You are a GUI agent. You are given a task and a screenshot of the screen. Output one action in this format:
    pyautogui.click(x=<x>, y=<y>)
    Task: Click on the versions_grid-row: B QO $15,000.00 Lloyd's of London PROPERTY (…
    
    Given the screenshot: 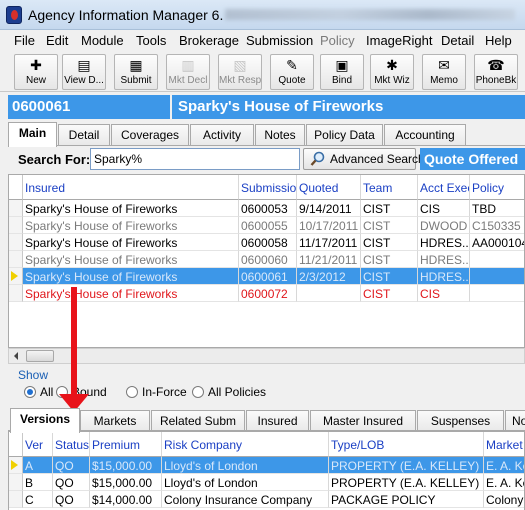 What is the action you would take?
    pyautogui.click(x=266, y=482)
    